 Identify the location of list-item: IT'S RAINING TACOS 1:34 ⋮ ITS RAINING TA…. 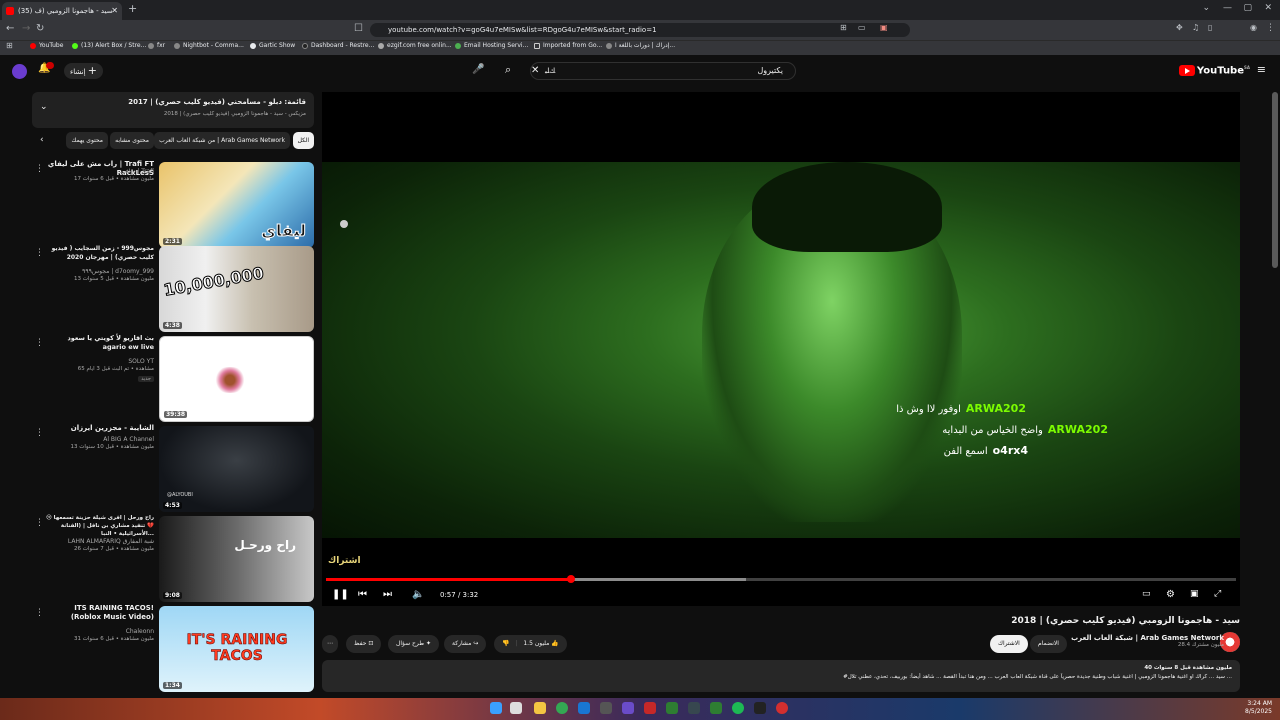
(173, 649).